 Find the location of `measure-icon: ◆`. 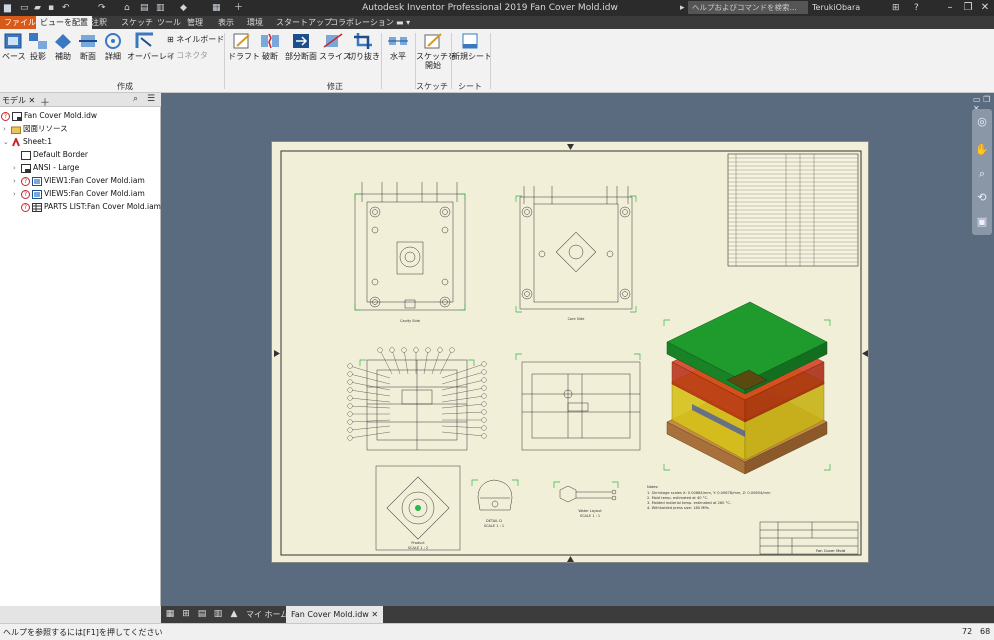

measure-icon: ◆ is located at coordinates (183, 8).